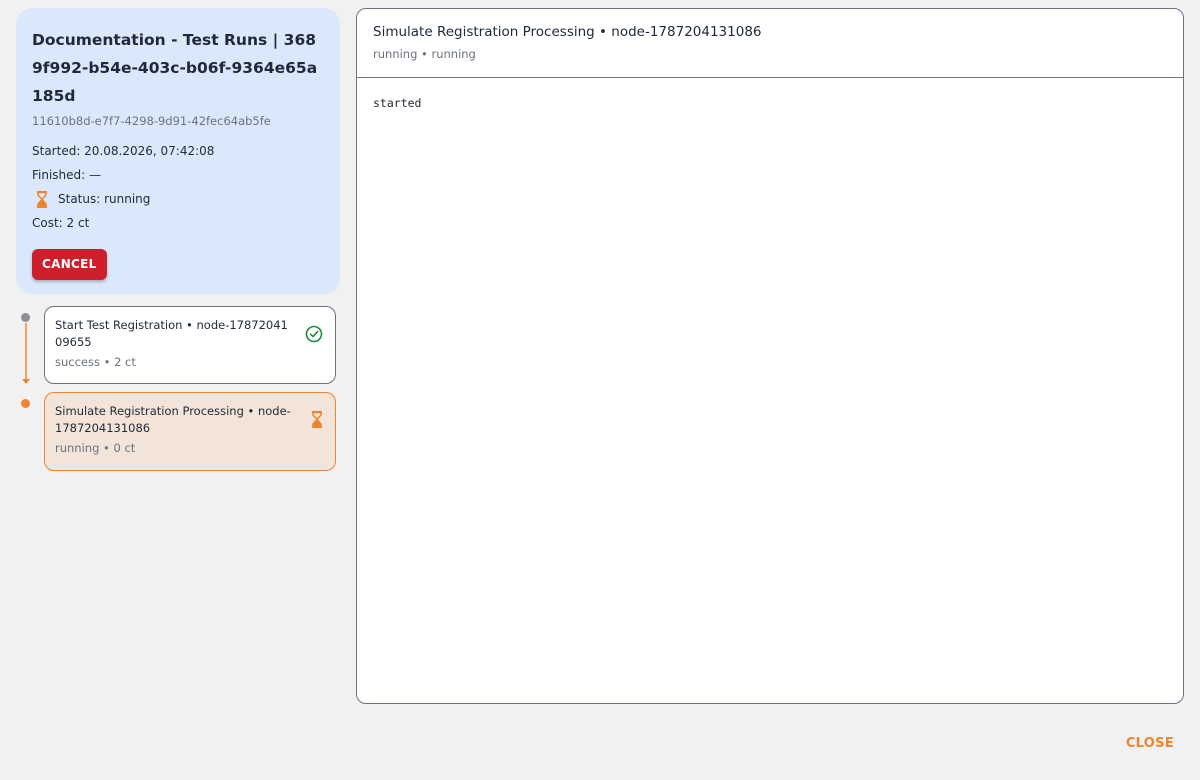 This screenshot has width=1200, height=780. Describe the element at coordinates (1150, 743) in the screenshot. I see `close-button: CLOSE` at that location.